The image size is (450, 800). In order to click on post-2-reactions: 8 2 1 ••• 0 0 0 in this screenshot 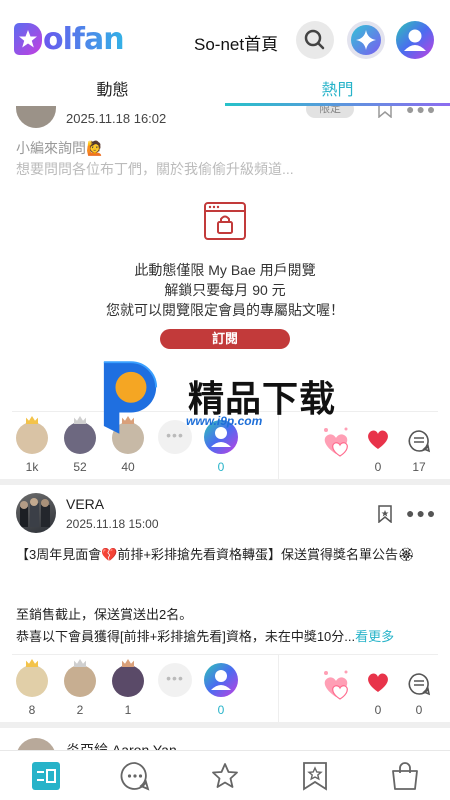, I will do `click(225, 689)`.